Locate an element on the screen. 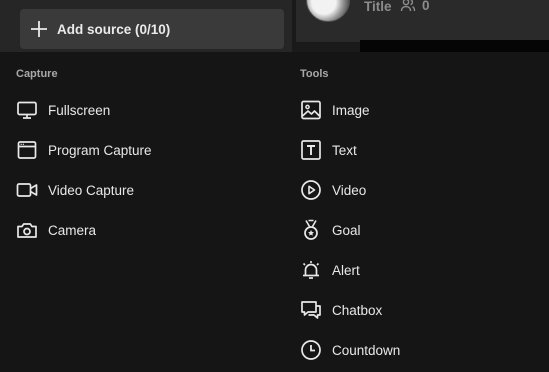 The height and width of the screenshot is (372, 549). camera-icon is located at coordinates (27, 230).